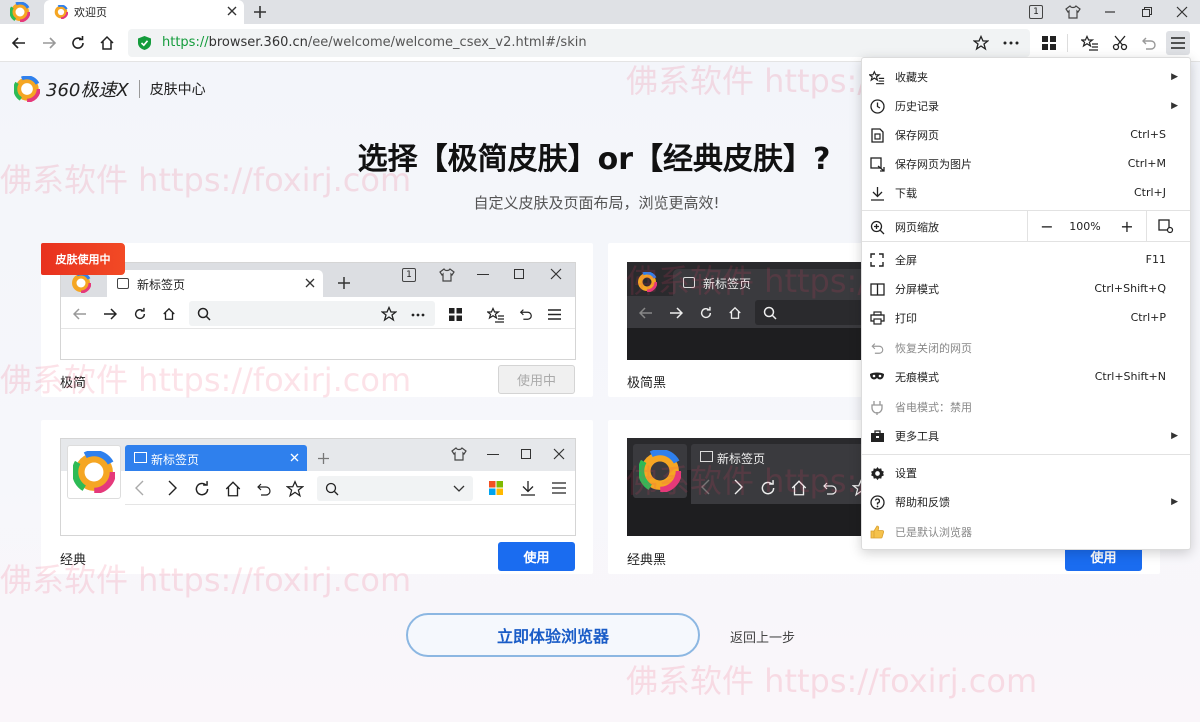 This screenshot has width=1200, height=722. I want to click on fullscreen-icon, so click(877, 260).